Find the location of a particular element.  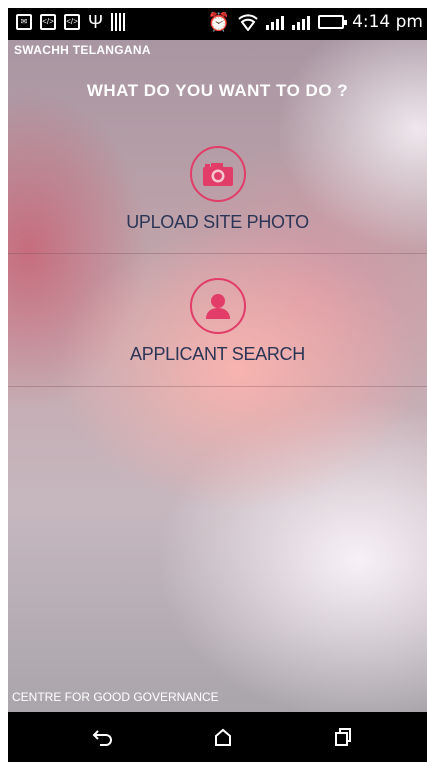

camera-icon is located at coordinates (217, 174).